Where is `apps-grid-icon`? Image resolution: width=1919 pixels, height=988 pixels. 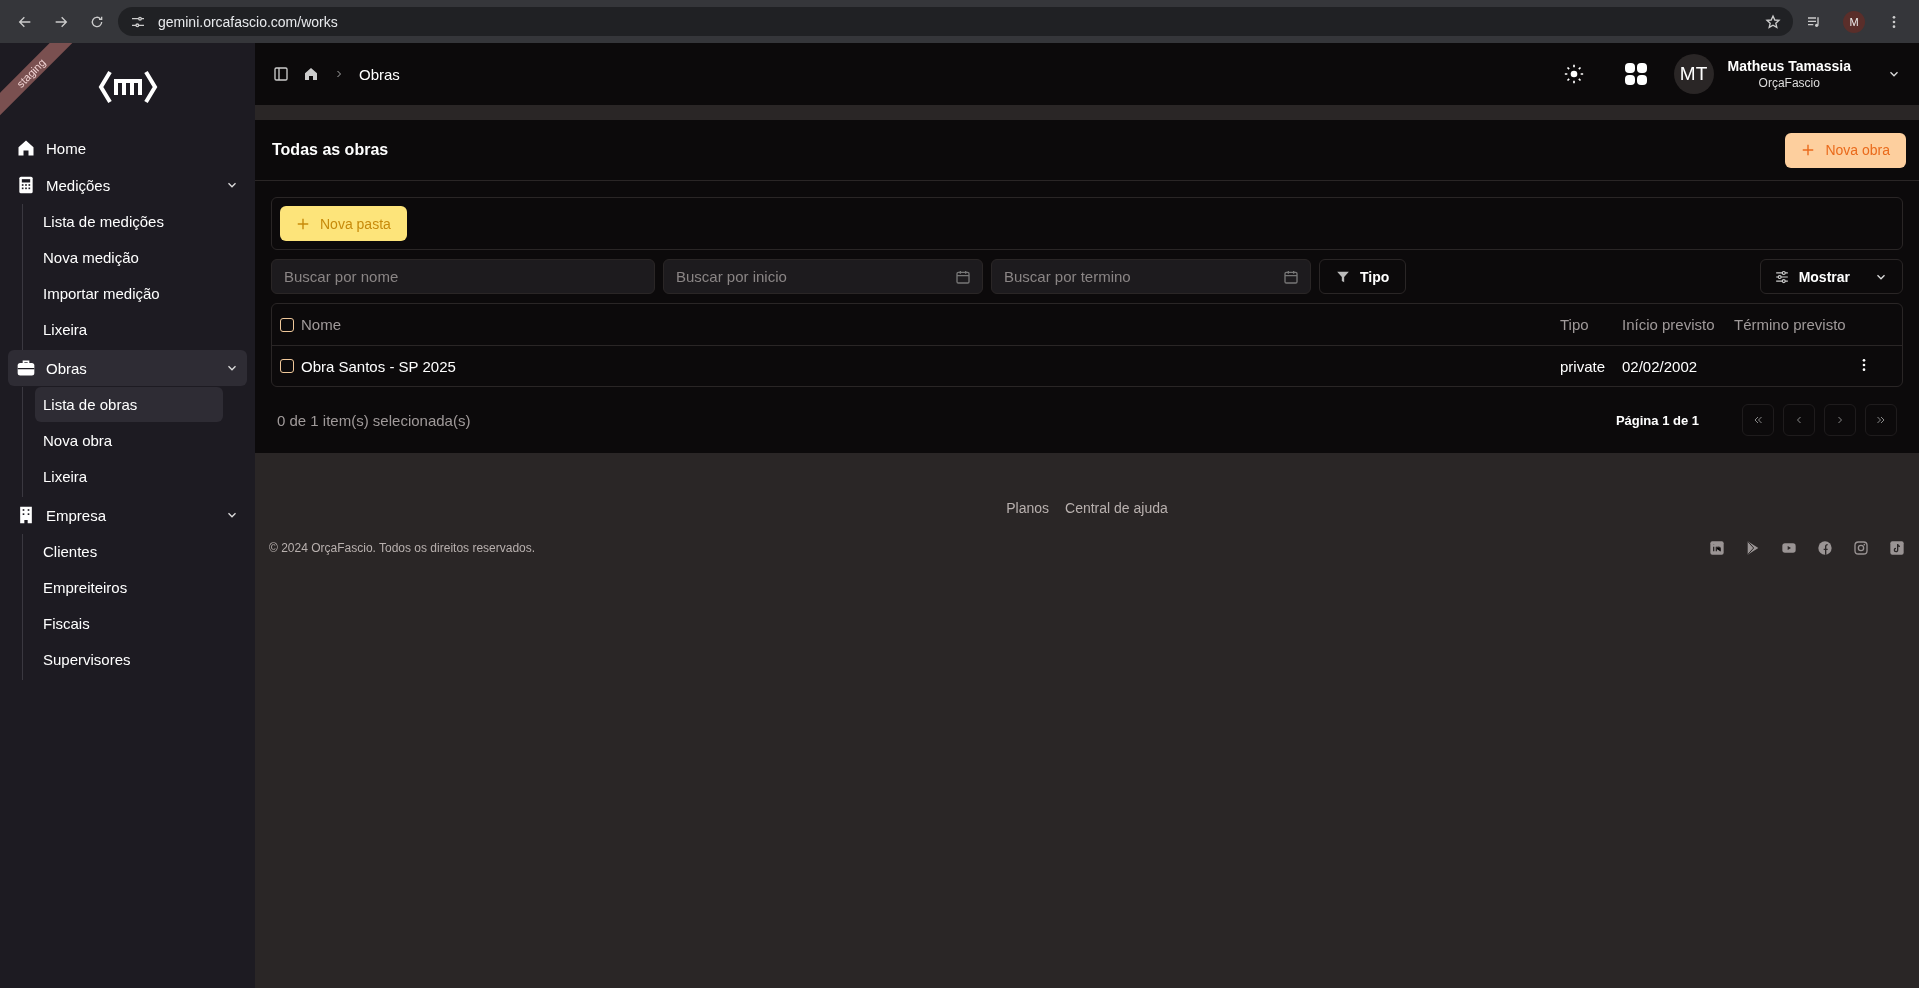
apps-grid-icon is located at coordinates (1635, 74).